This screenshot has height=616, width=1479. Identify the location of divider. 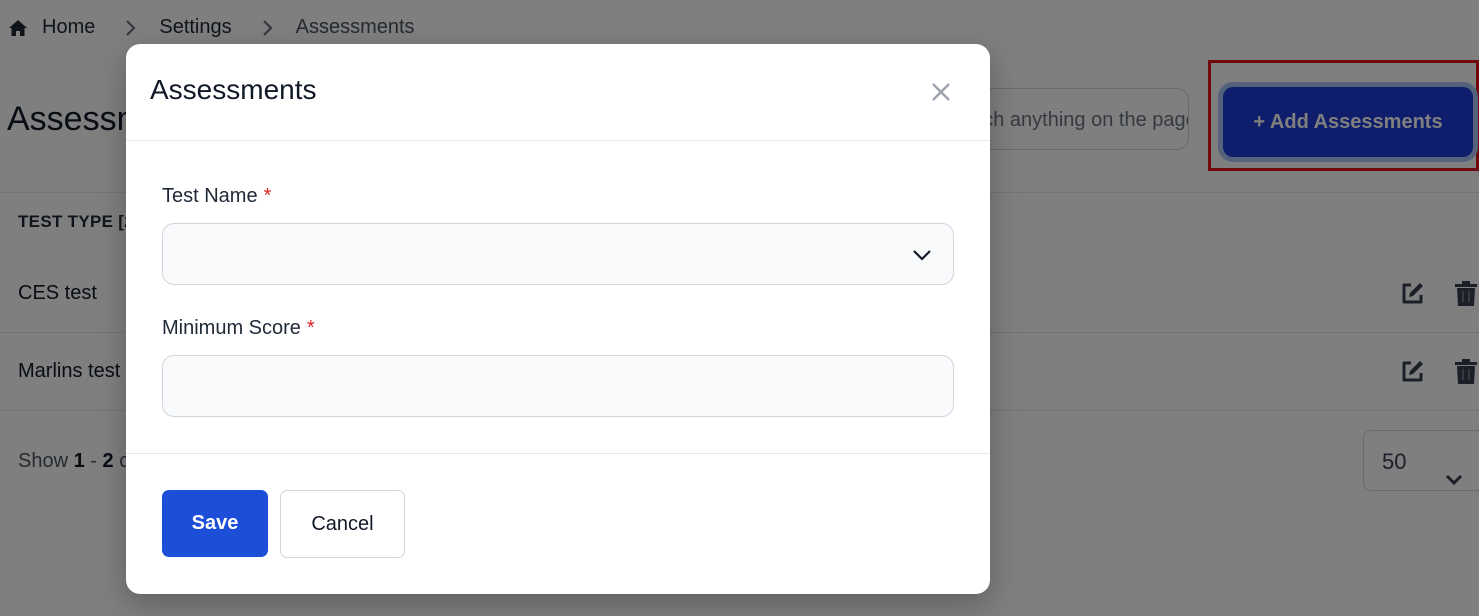
(558, 453).